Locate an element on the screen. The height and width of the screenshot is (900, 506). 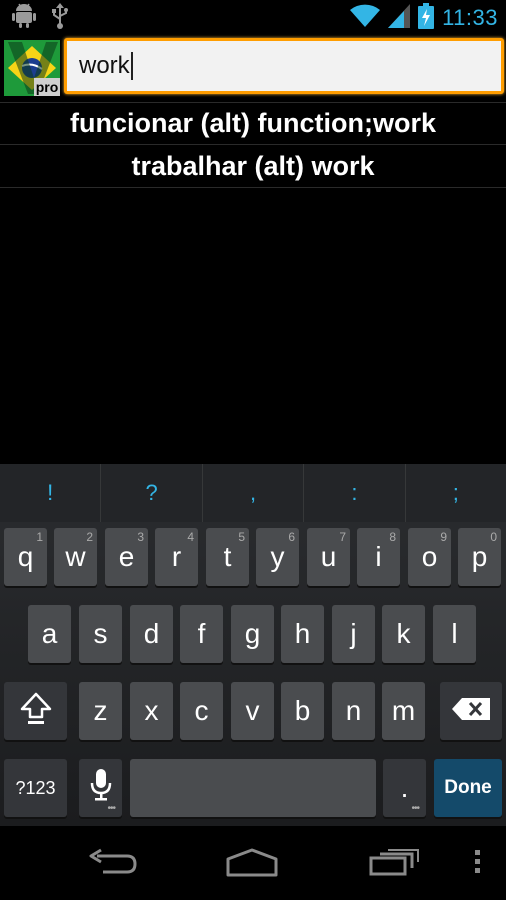
suggestion-colon: : is located at coordinates (355, 493).